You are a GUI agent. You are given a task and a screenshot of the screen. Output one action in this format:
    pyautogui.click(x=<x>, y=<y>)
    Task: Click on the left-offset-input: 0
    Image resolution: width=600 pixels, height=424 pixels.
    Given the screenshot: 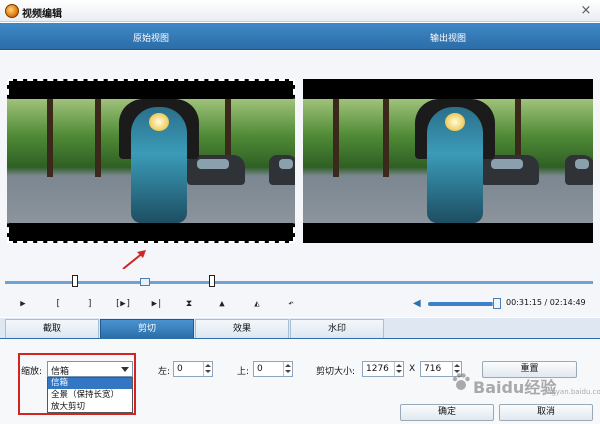 What is the action you would take?
    pyautogui.click(x=193, y=369)
    